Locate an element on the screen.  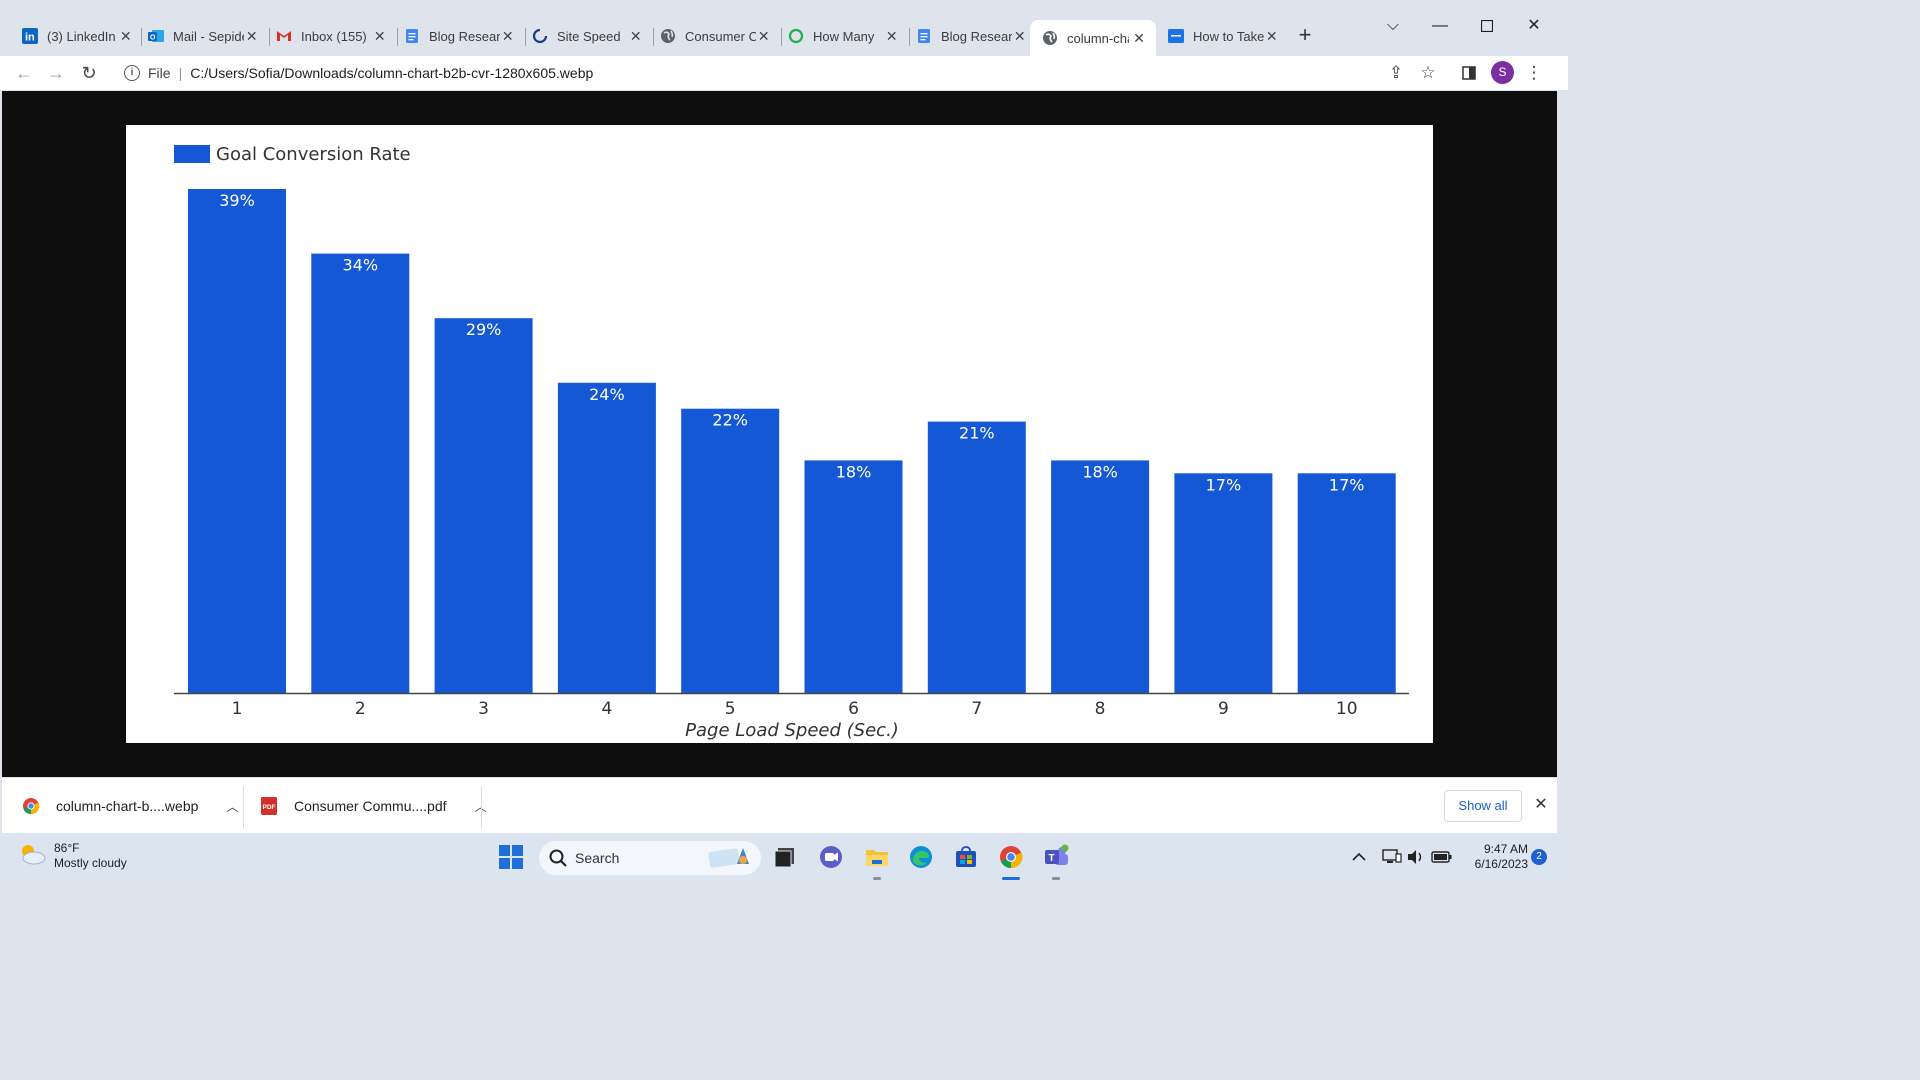
svg-text: PDF is located at coordinates (269, 807).